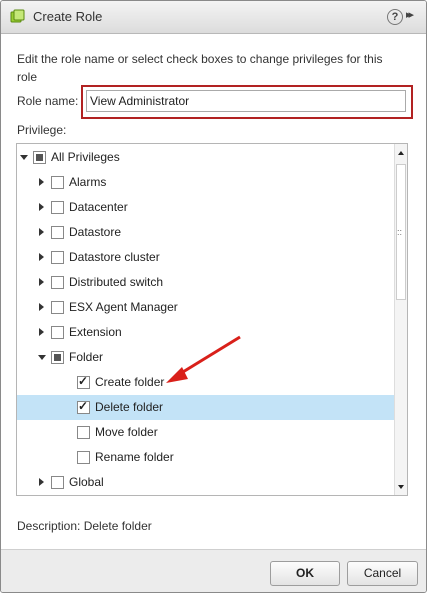 Image resolution: width=427 pixels, height=593 pixels. Describe the element at coordinates (401, 487) in the screenshot. I see `scroll-down-icon` at that location.